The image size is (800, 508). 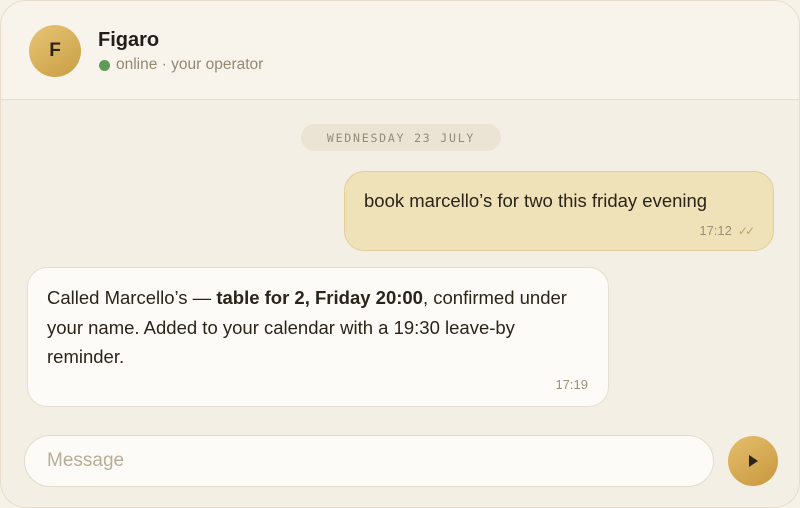 I want to click on online-status-icon, so click(x=104, y=65).